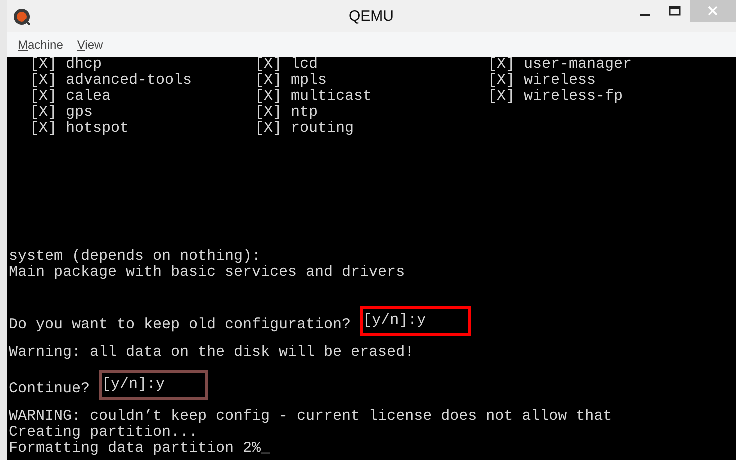 The image size is (736, 460). I want to click on package-entry: [X] lcd, so click(287, 65).